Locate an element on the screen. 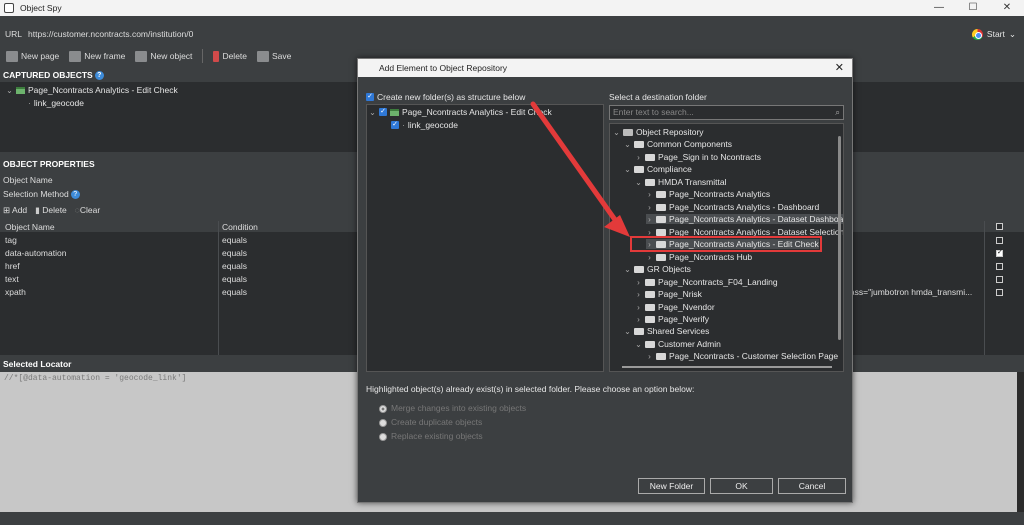 This screenshot has height=525, width=1024. delete-prop-label: Delete is located at coordinates (54, 210).